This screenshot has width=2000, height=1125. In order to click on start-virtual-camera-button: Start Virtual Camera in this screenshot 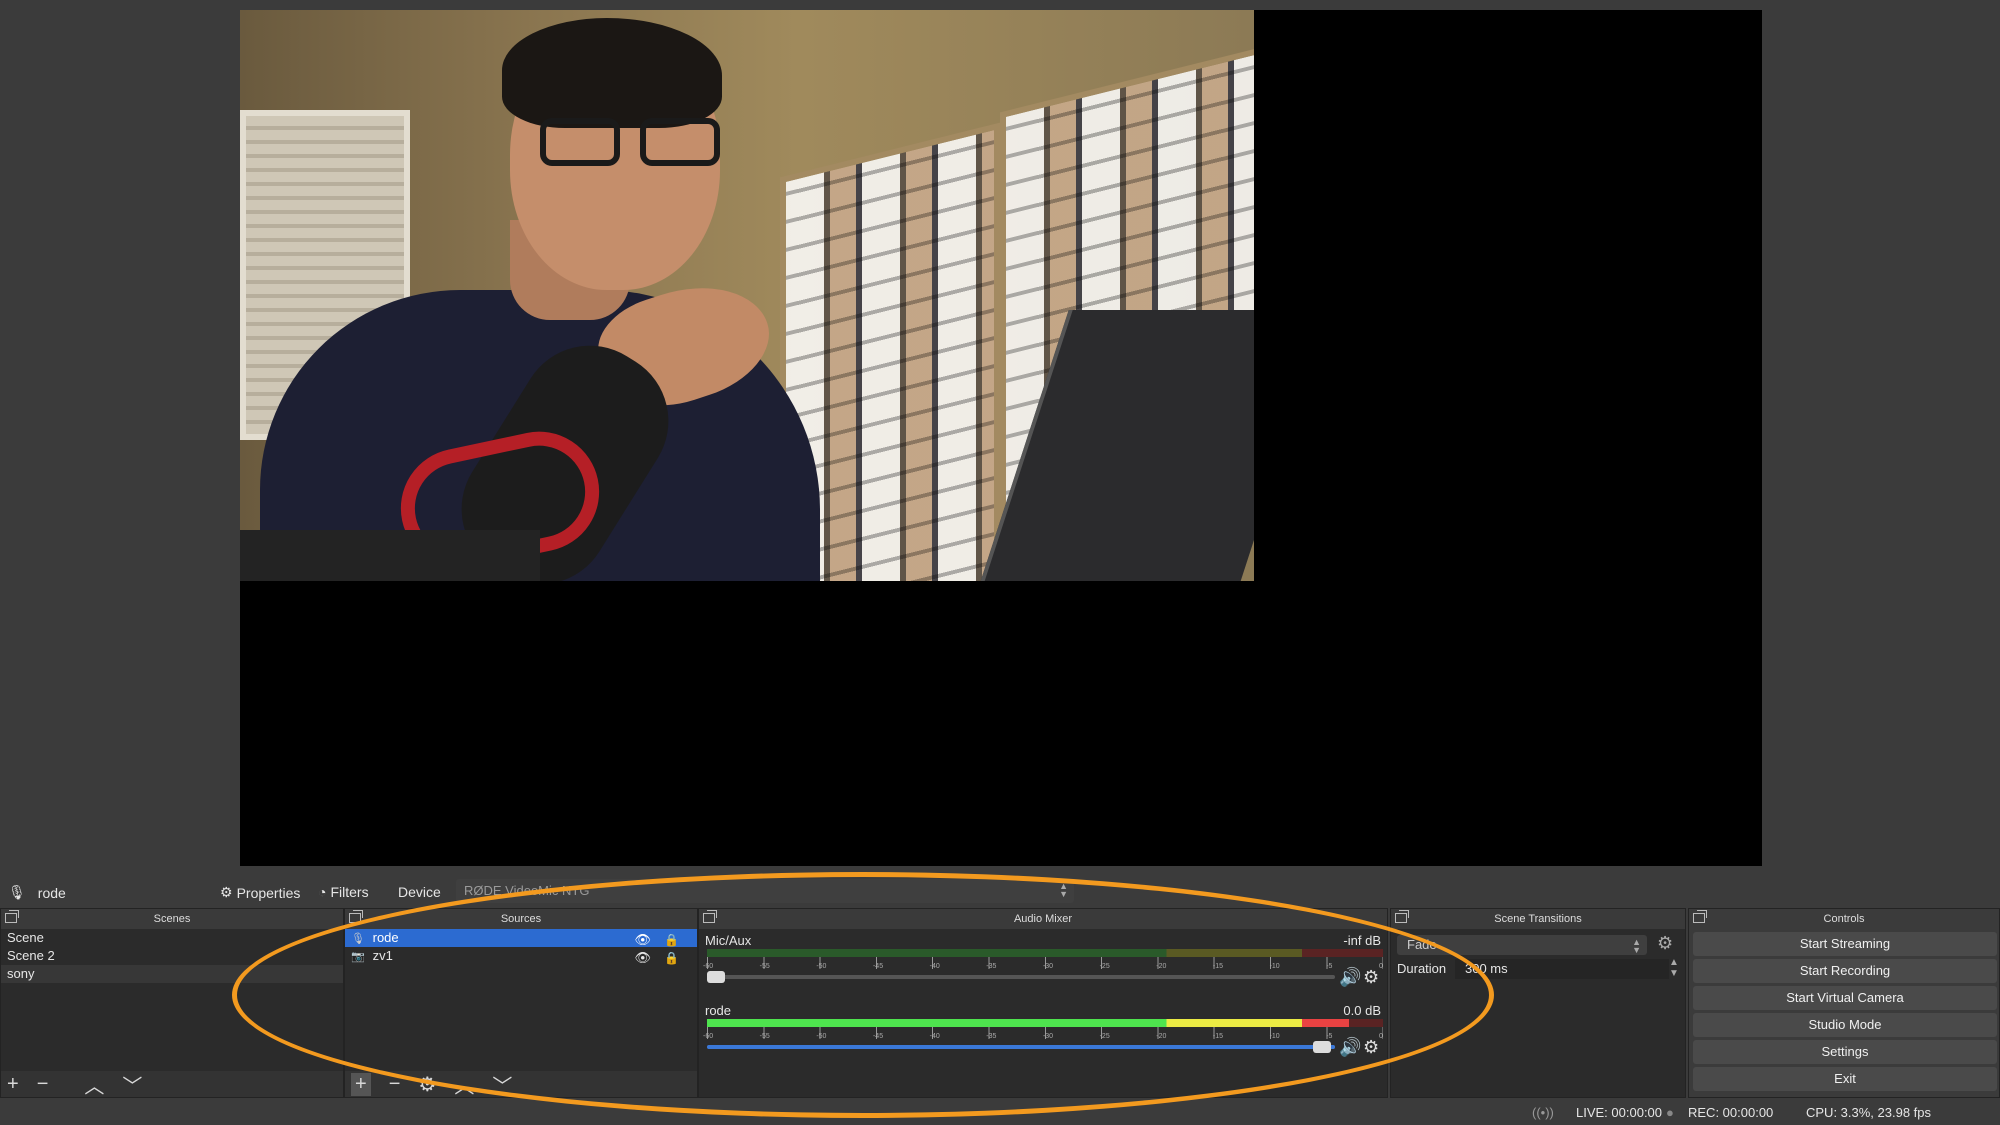, I will do `click(1845, 998)`.